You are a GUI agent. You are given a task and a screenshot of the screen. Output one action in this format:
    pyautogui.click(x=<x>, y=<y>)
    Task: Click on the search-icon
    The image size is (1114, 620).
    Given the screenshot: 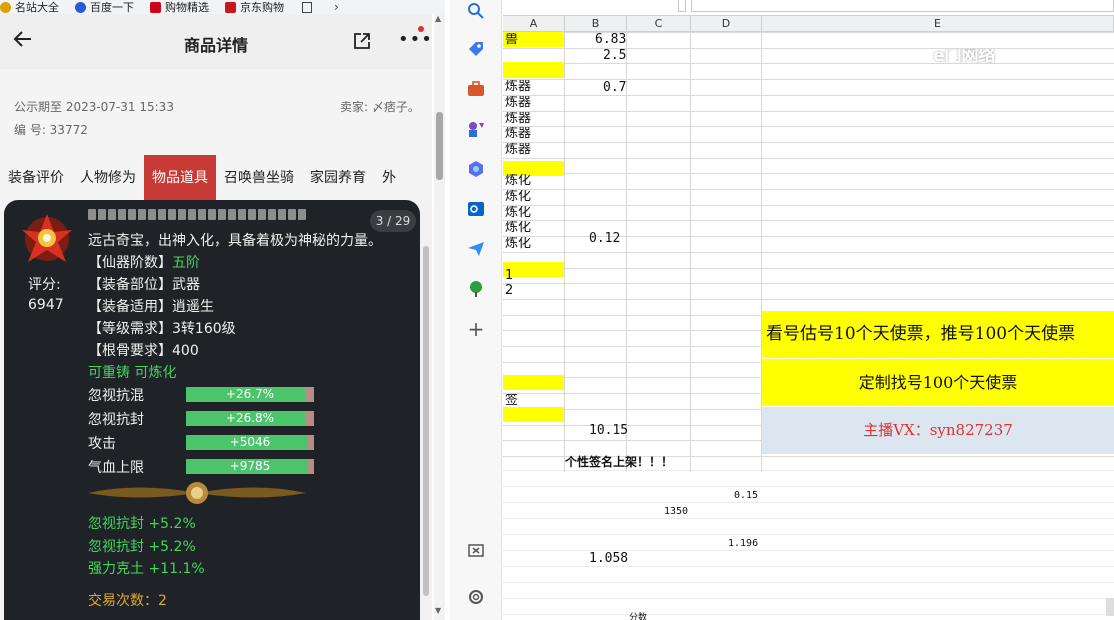 What is the action you would take?
    pyautogui.click(x=476, y=11)
    